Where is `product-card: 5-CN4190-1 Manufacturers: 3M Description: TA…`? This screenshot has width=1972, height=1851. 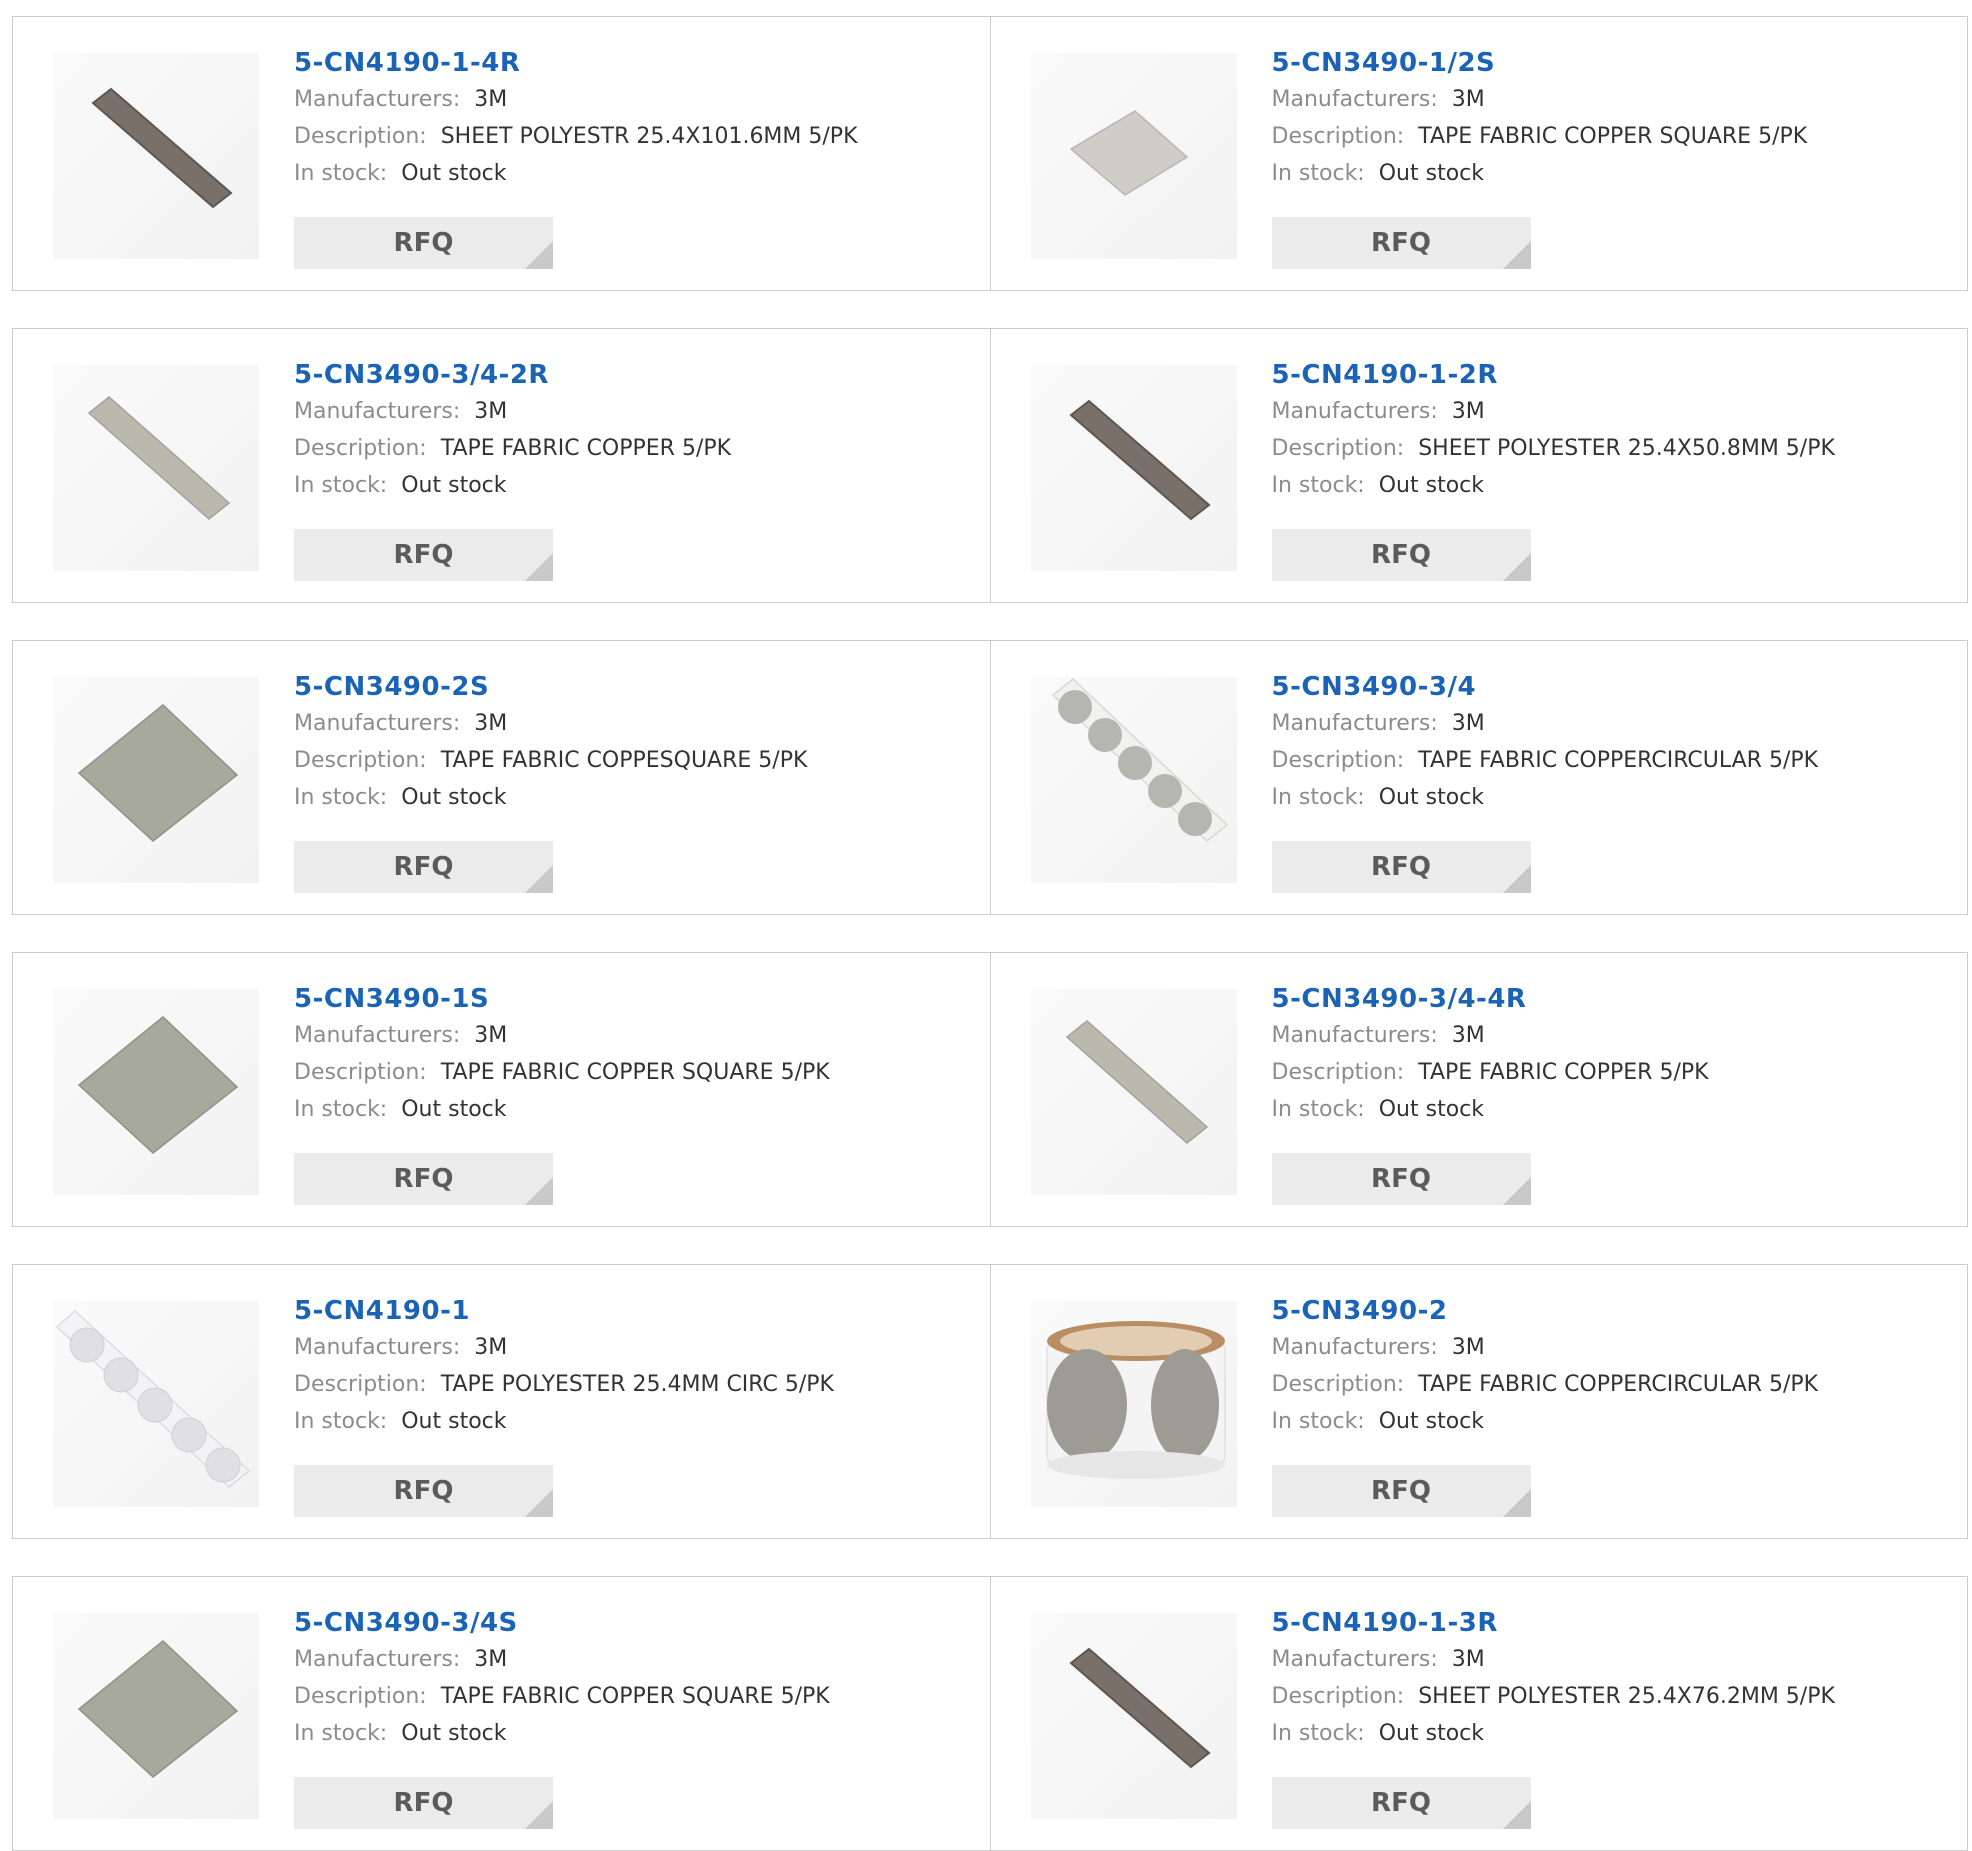 product-card: 5-CN4190-1 Manufacturers: 3M Description: TA… is located at coordinates (501, 1401).